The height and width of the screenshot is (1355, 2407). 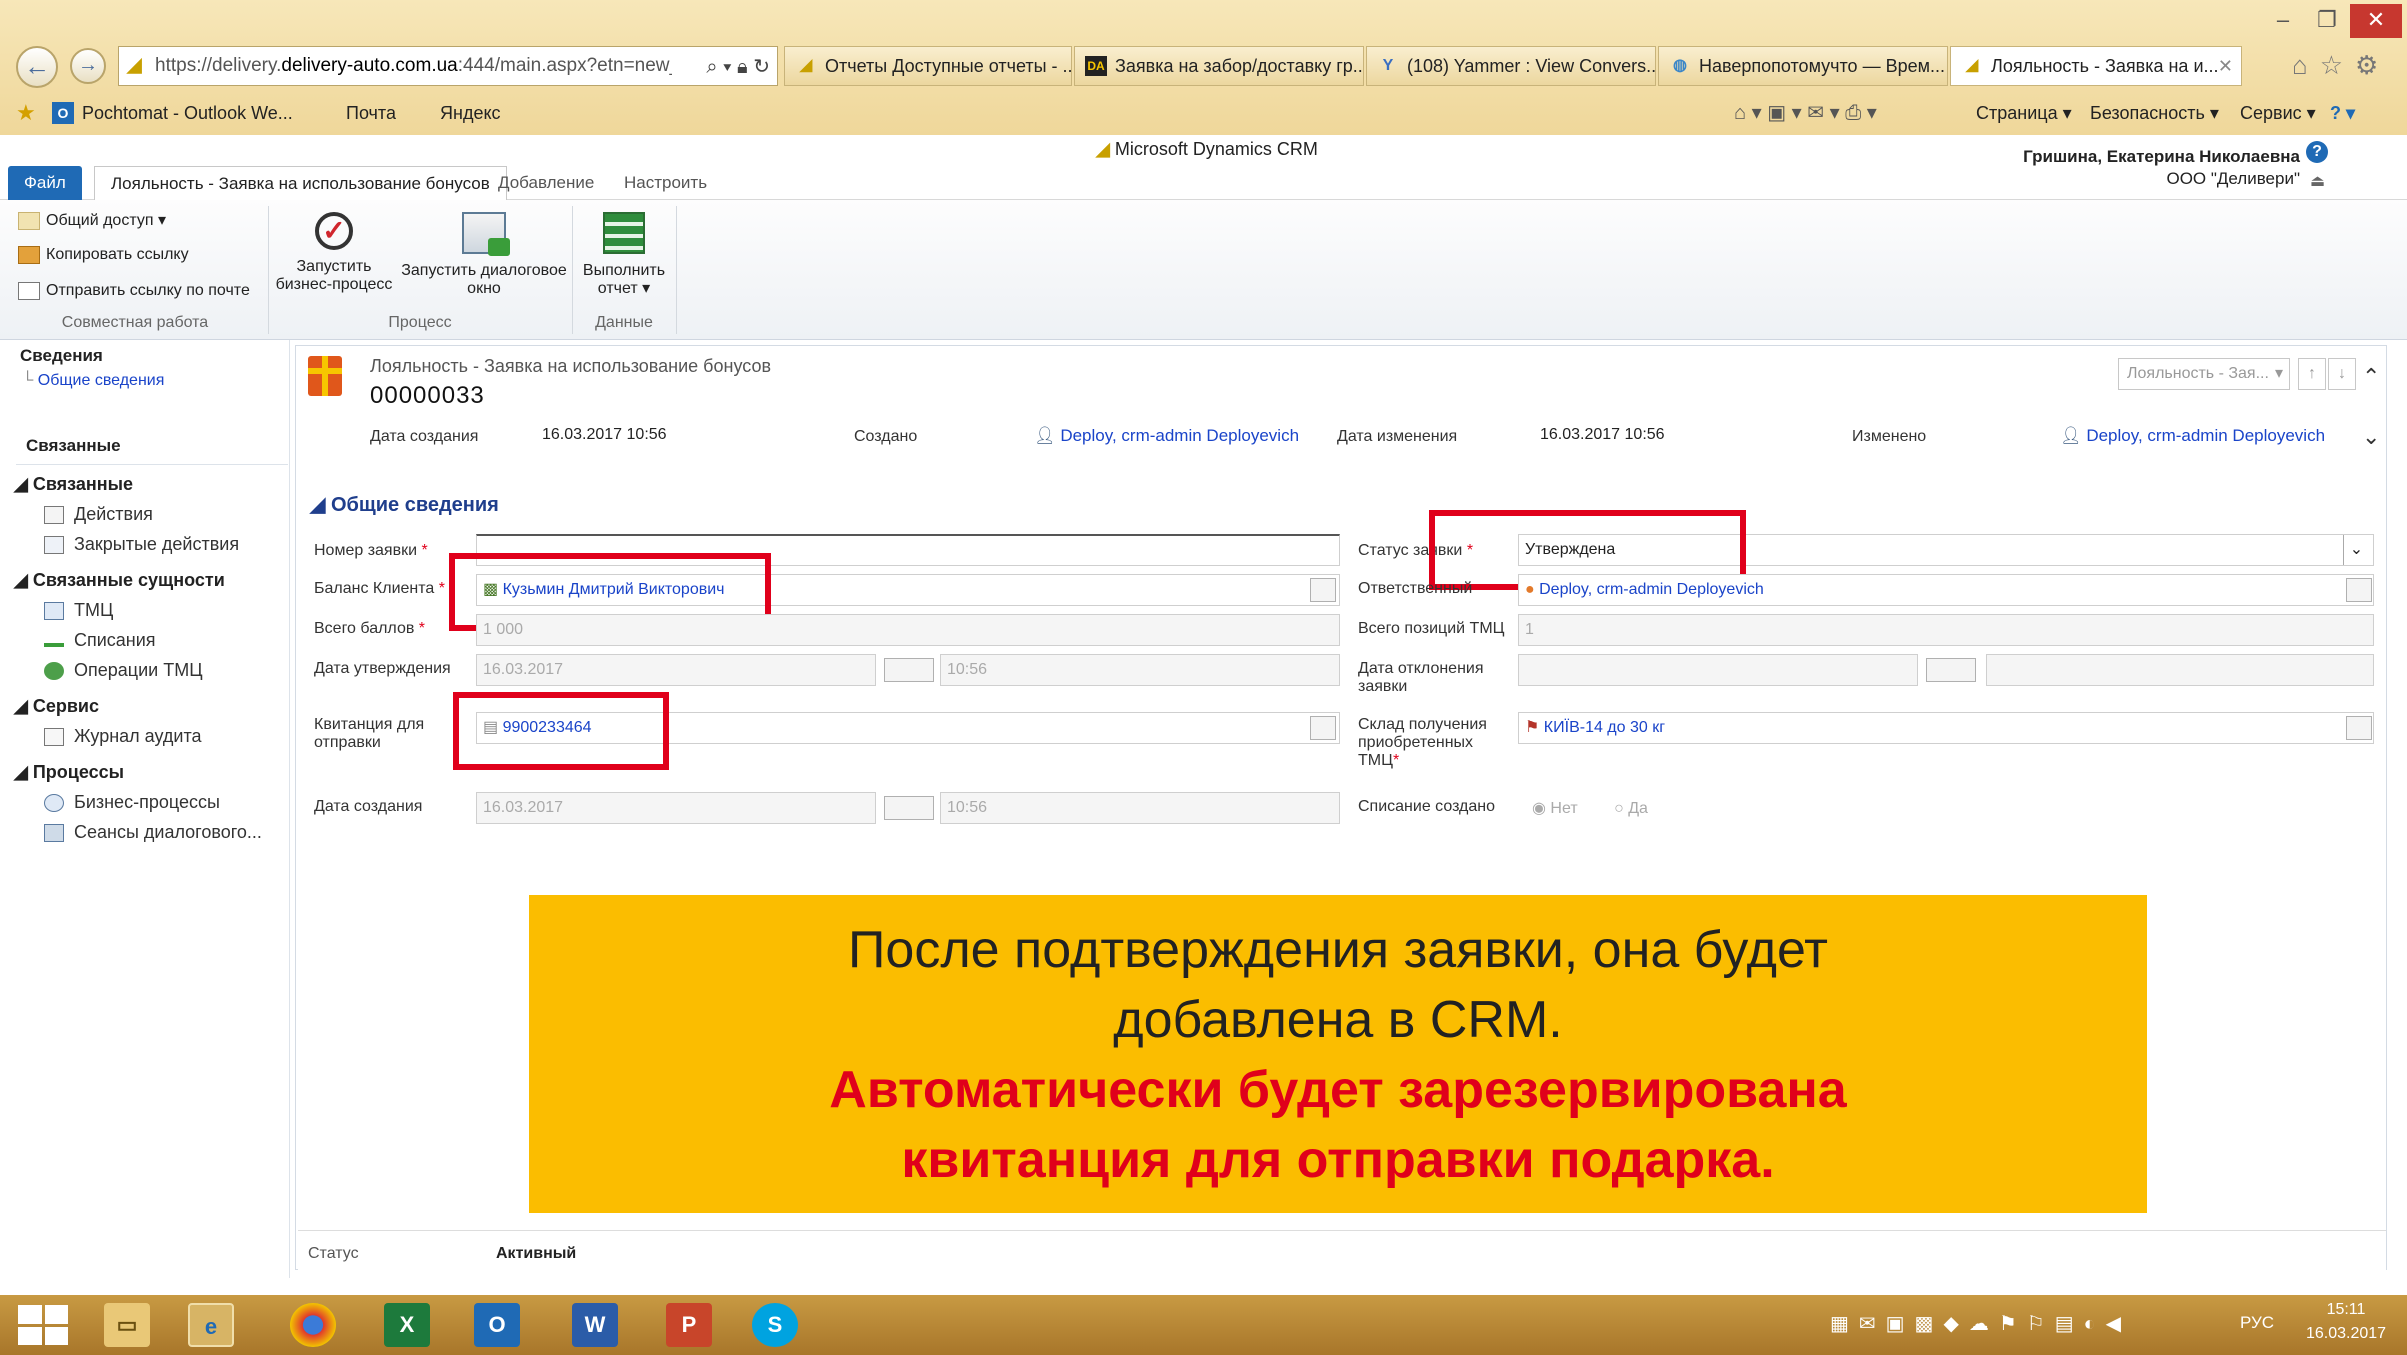 I want to click on eject-icon: ⏏, so click(x=2317, y=181).